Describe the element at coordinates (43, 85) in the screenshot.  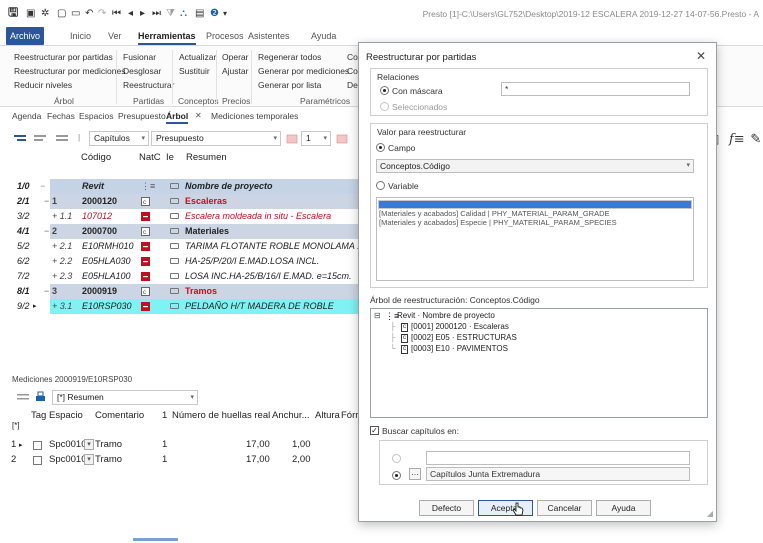
I see `reducir-niveles-button: Reducir niveles` at that location.